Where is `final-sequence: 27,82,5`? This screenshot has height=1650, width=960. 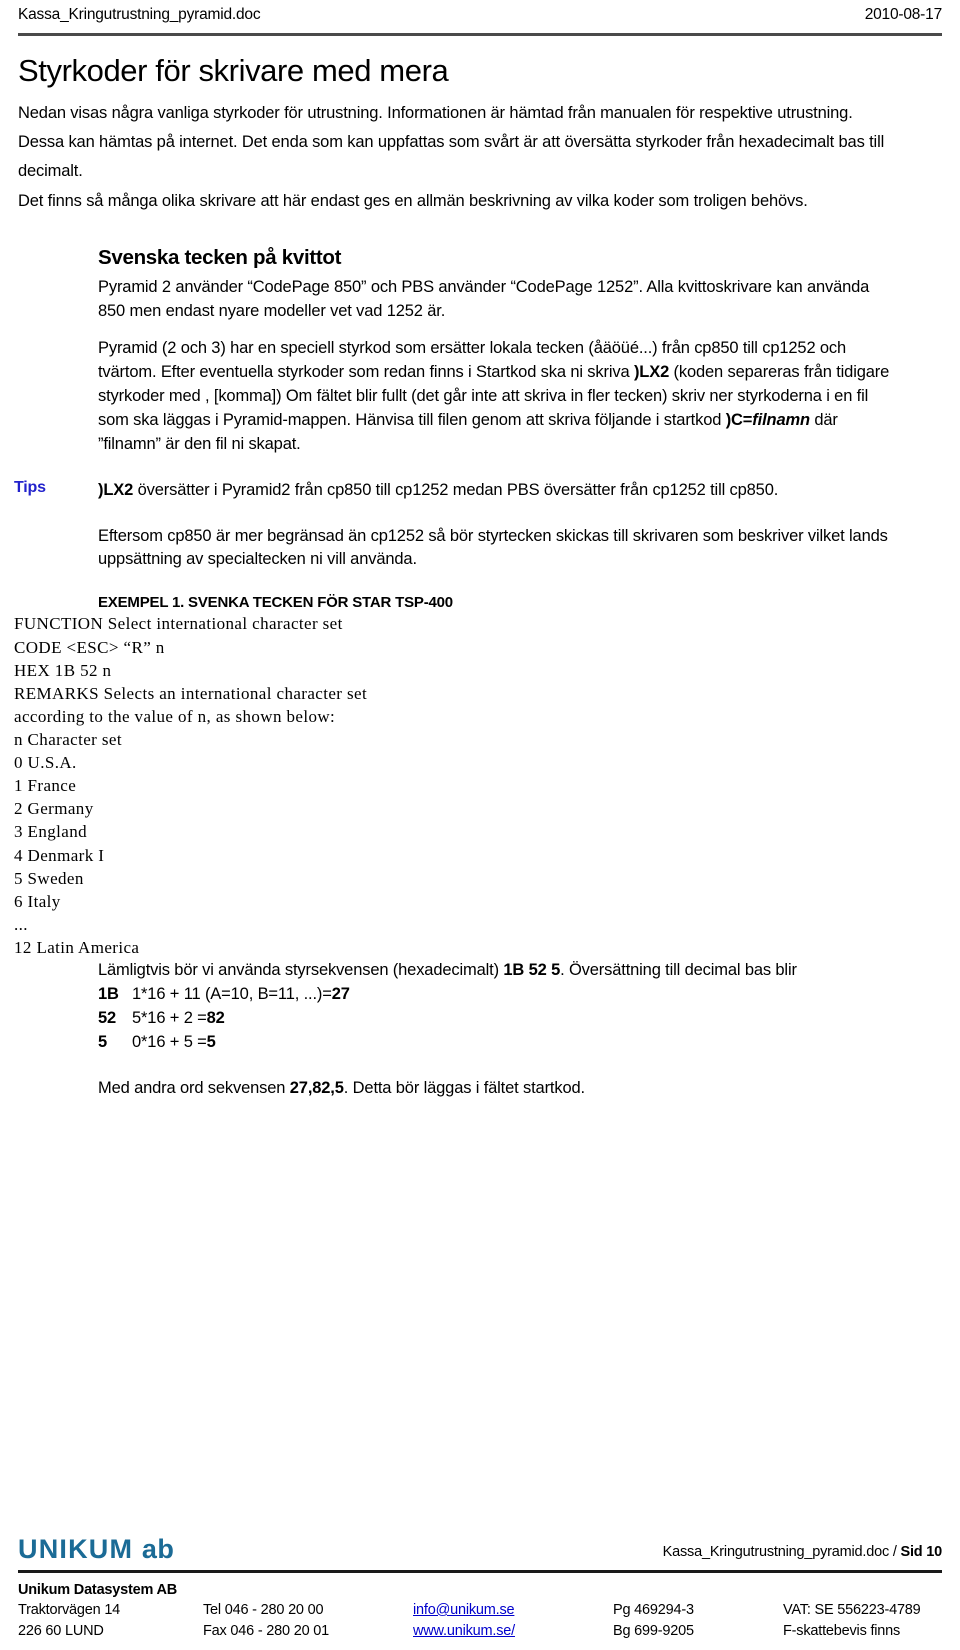 final-sequence: 27,82,5 is located at coordinates (316, 1087).